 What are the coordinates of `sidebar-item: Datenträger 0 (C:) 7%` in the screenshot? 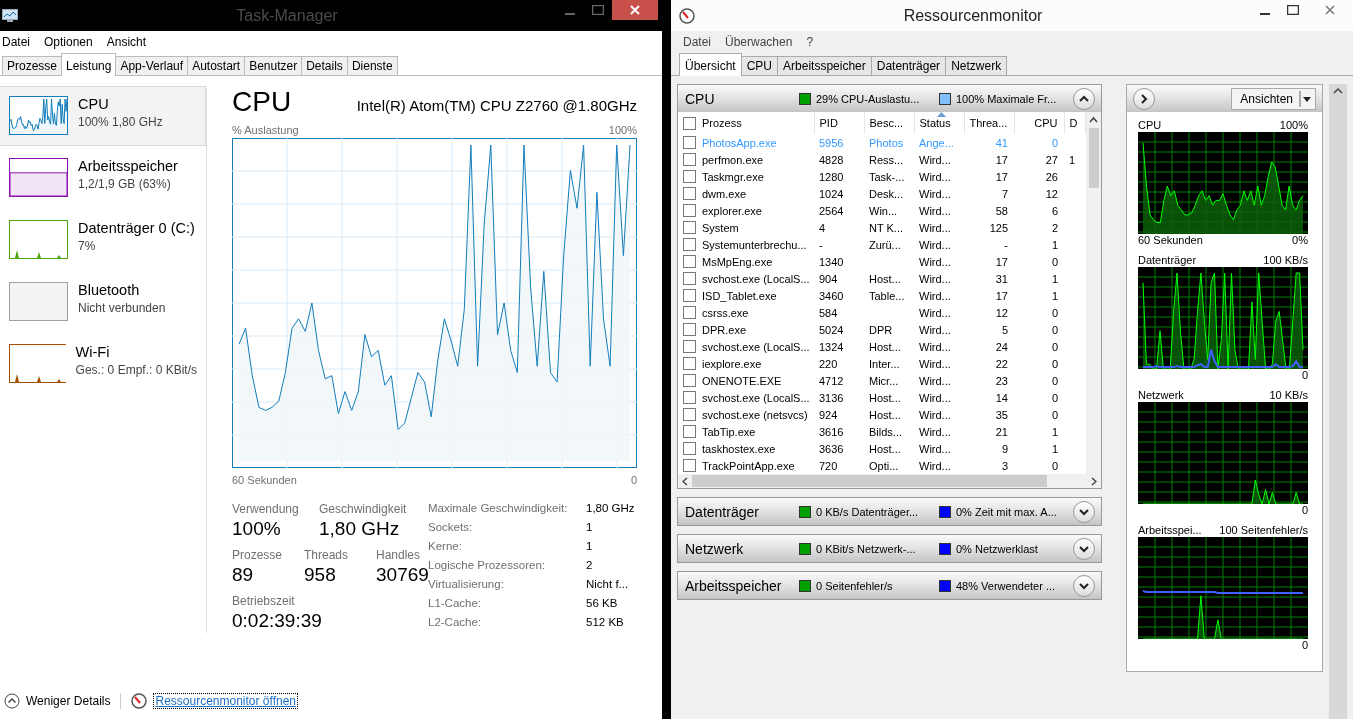 It's located at (103, 240).